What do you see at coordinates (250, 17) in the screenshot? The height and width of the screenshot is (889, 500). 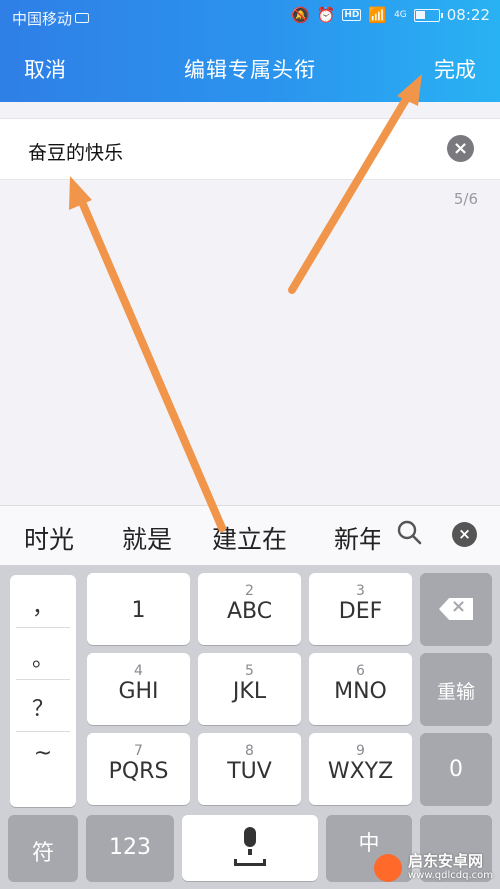 I see `status-bar: 中国移动 🔕 ⏰ HD 📶 4G 08:22` at bounding box center [250, 17].